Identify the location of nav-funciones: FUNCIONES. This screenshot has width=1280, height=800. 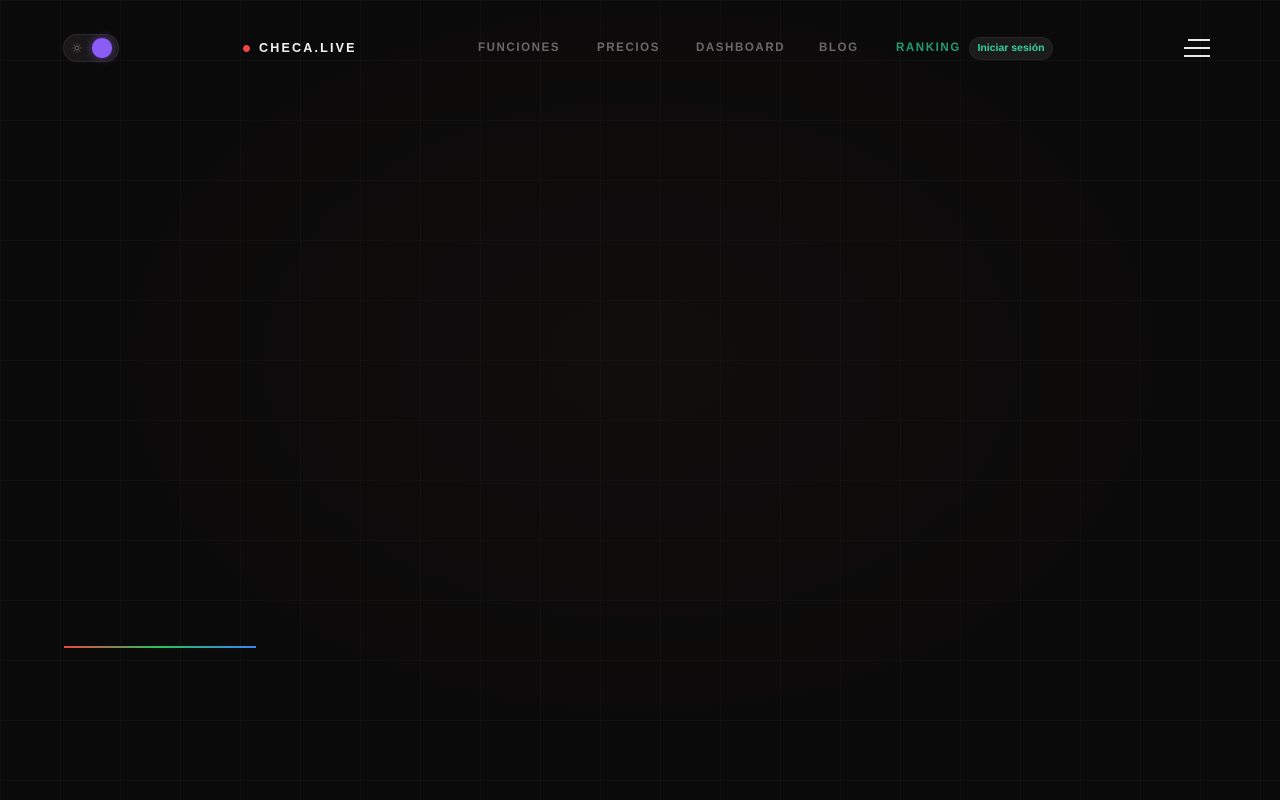
(519, 48).